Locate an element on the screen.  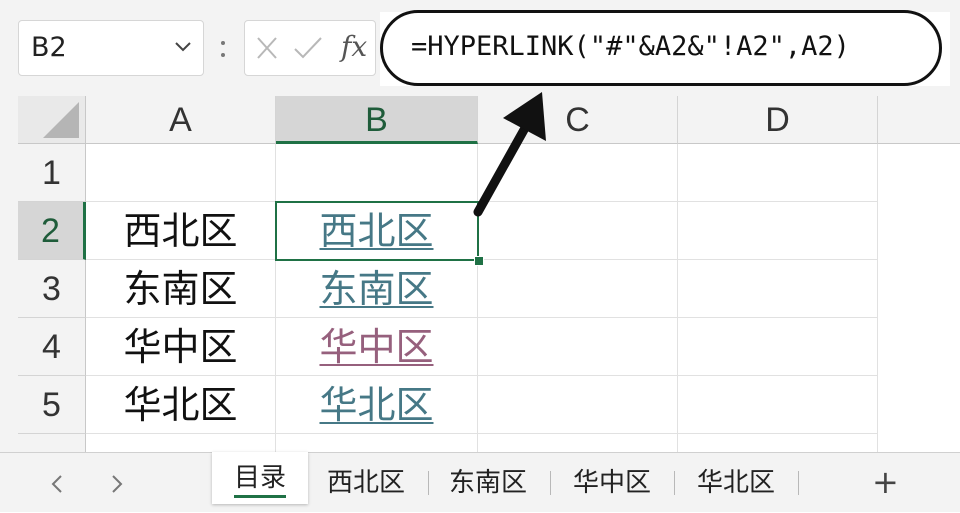
cell-b6 is located at coordinates (377, 443).